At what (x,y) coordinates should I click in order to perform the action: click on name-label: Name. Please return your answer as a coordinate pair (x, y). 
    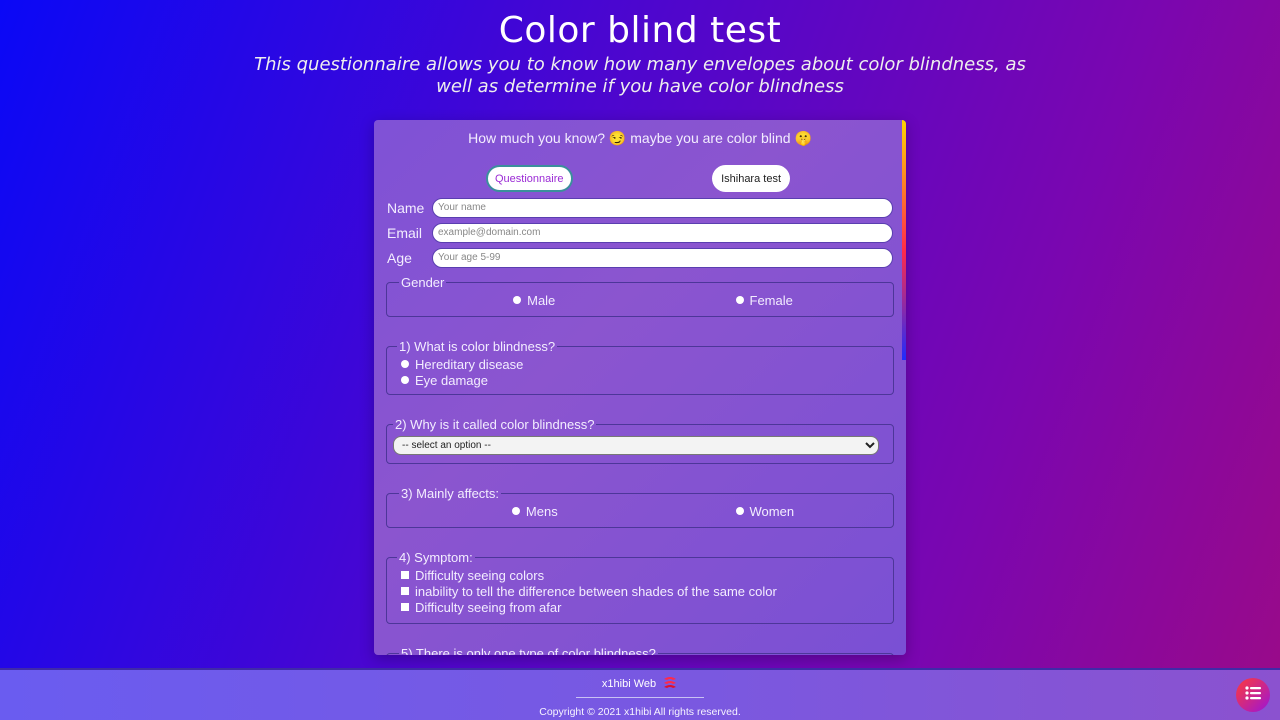
    Looking at the image, I should click on (406, 207).